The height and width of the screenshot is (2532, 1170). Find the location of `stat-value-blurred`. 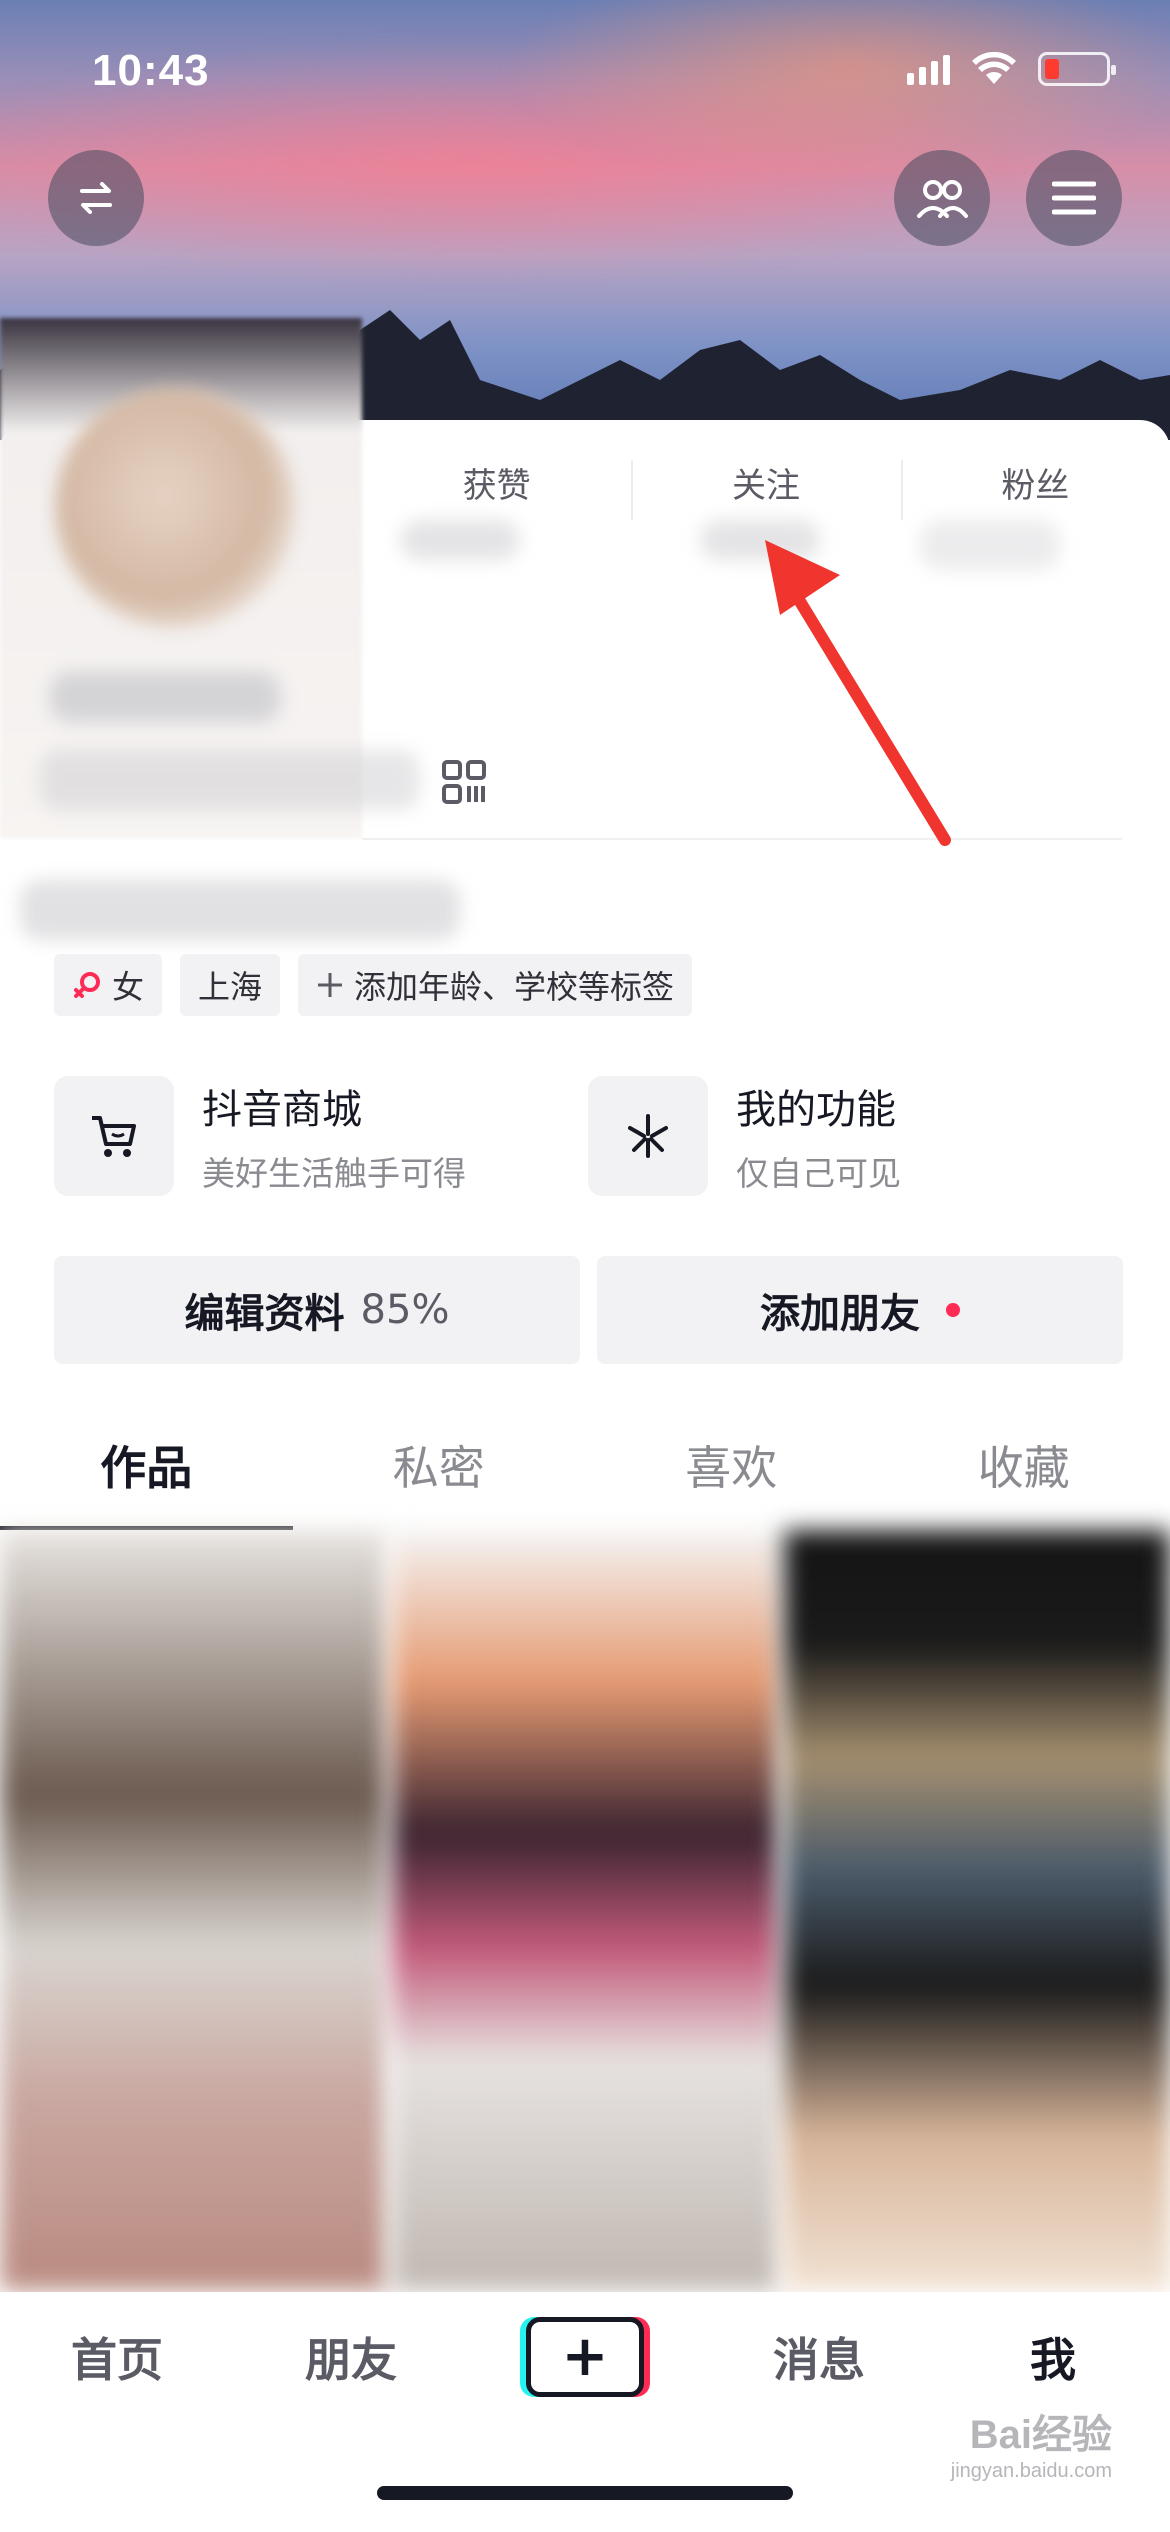

stat-value-blurred is located at coordinates (460, 540).